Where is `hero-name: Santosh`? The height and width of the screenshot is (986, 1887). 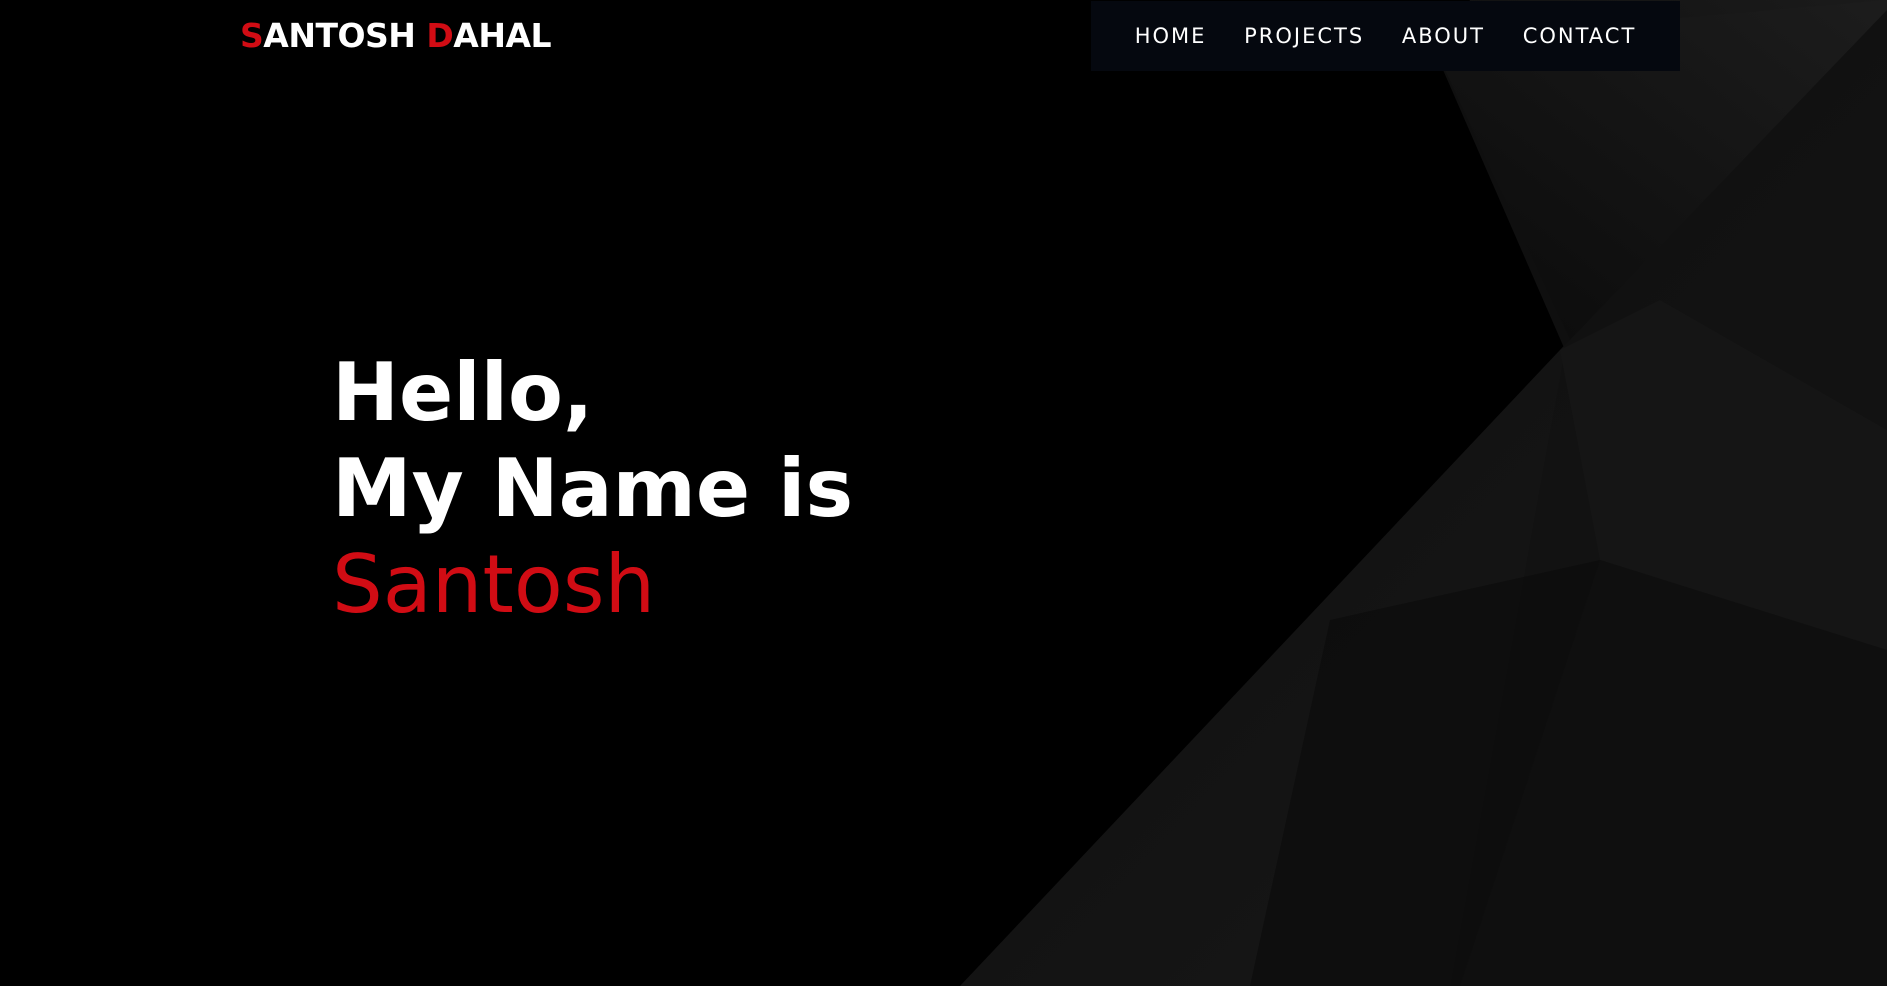 hero-name: Santosh is located at coordinates (494, 584).